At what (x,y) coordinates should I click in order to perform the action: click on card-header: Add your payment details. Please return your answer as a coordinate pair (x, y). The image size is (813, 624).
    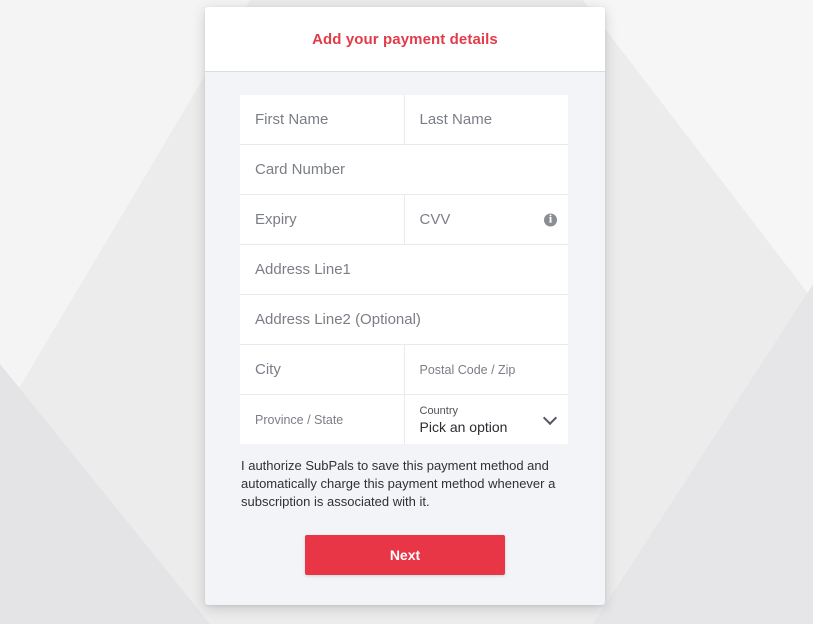
    Looking at the image, I should click on (405, 39).